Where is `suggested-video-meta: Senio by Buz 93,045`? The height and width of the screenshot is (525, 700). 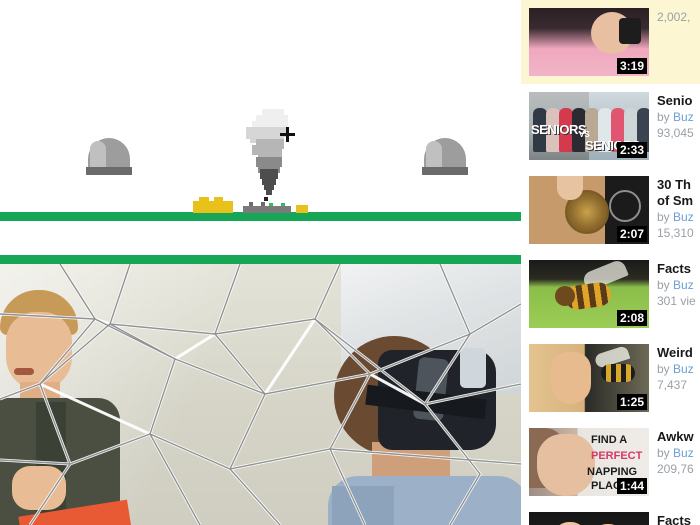
suggested-video-meta: Senio by Buz 93,045 is located at coordinates (678, 126).